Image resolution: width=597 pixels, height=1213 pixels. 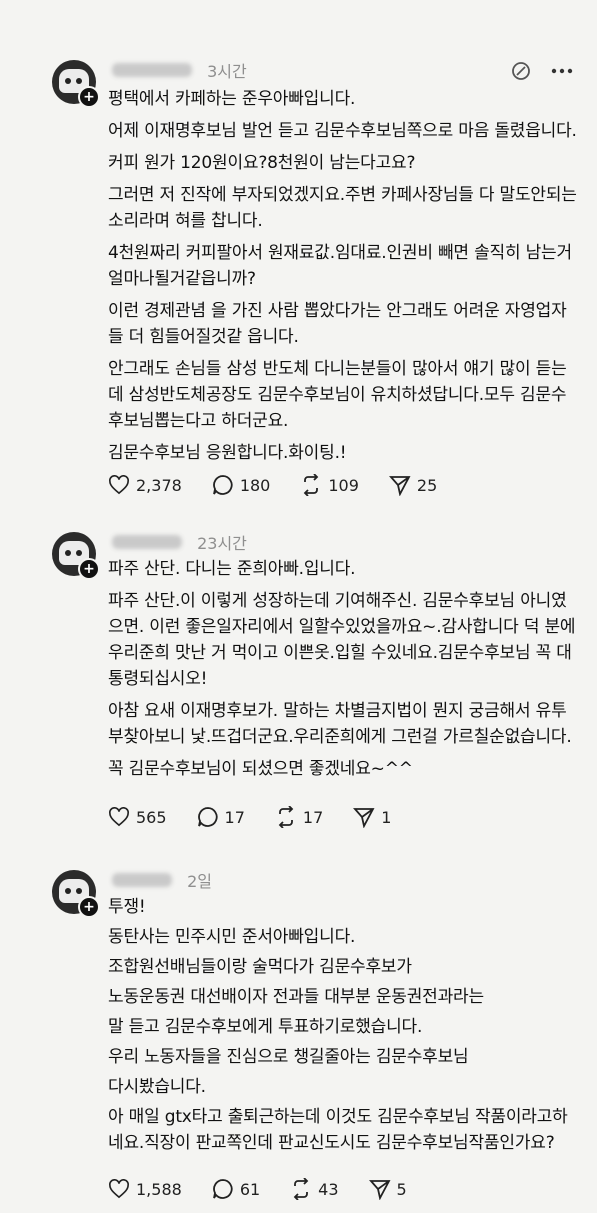 What do you see at coordinates (542, 71) in the screenshot?
I see `post-header-icons` at bounding box center [542, 71].